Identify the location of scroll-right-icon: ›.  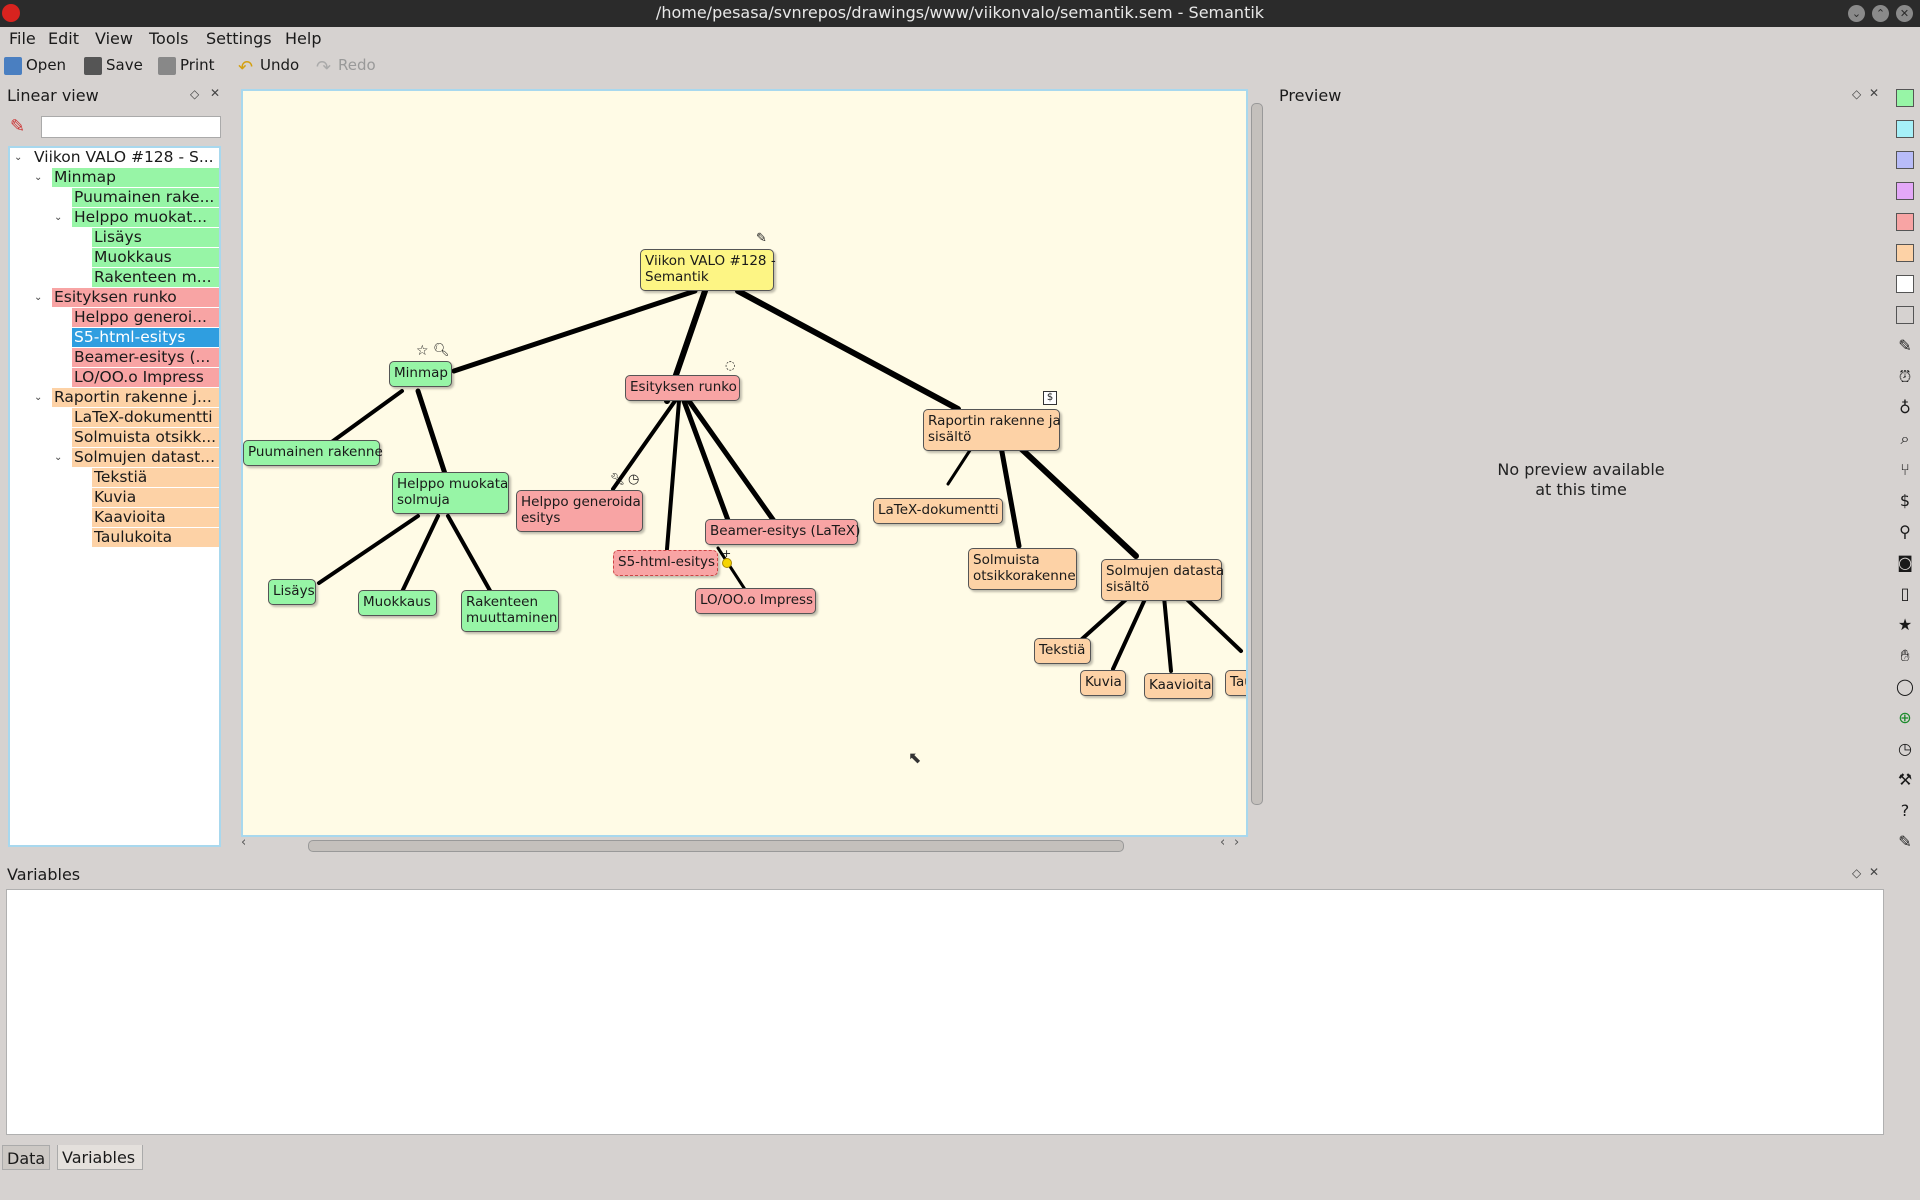
(1236, 842).